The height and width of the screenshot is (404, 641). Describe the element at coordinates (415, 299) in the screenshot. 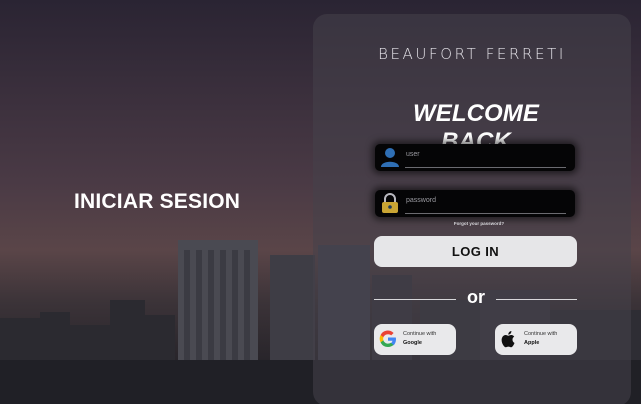

I see `divider-left` at that location.